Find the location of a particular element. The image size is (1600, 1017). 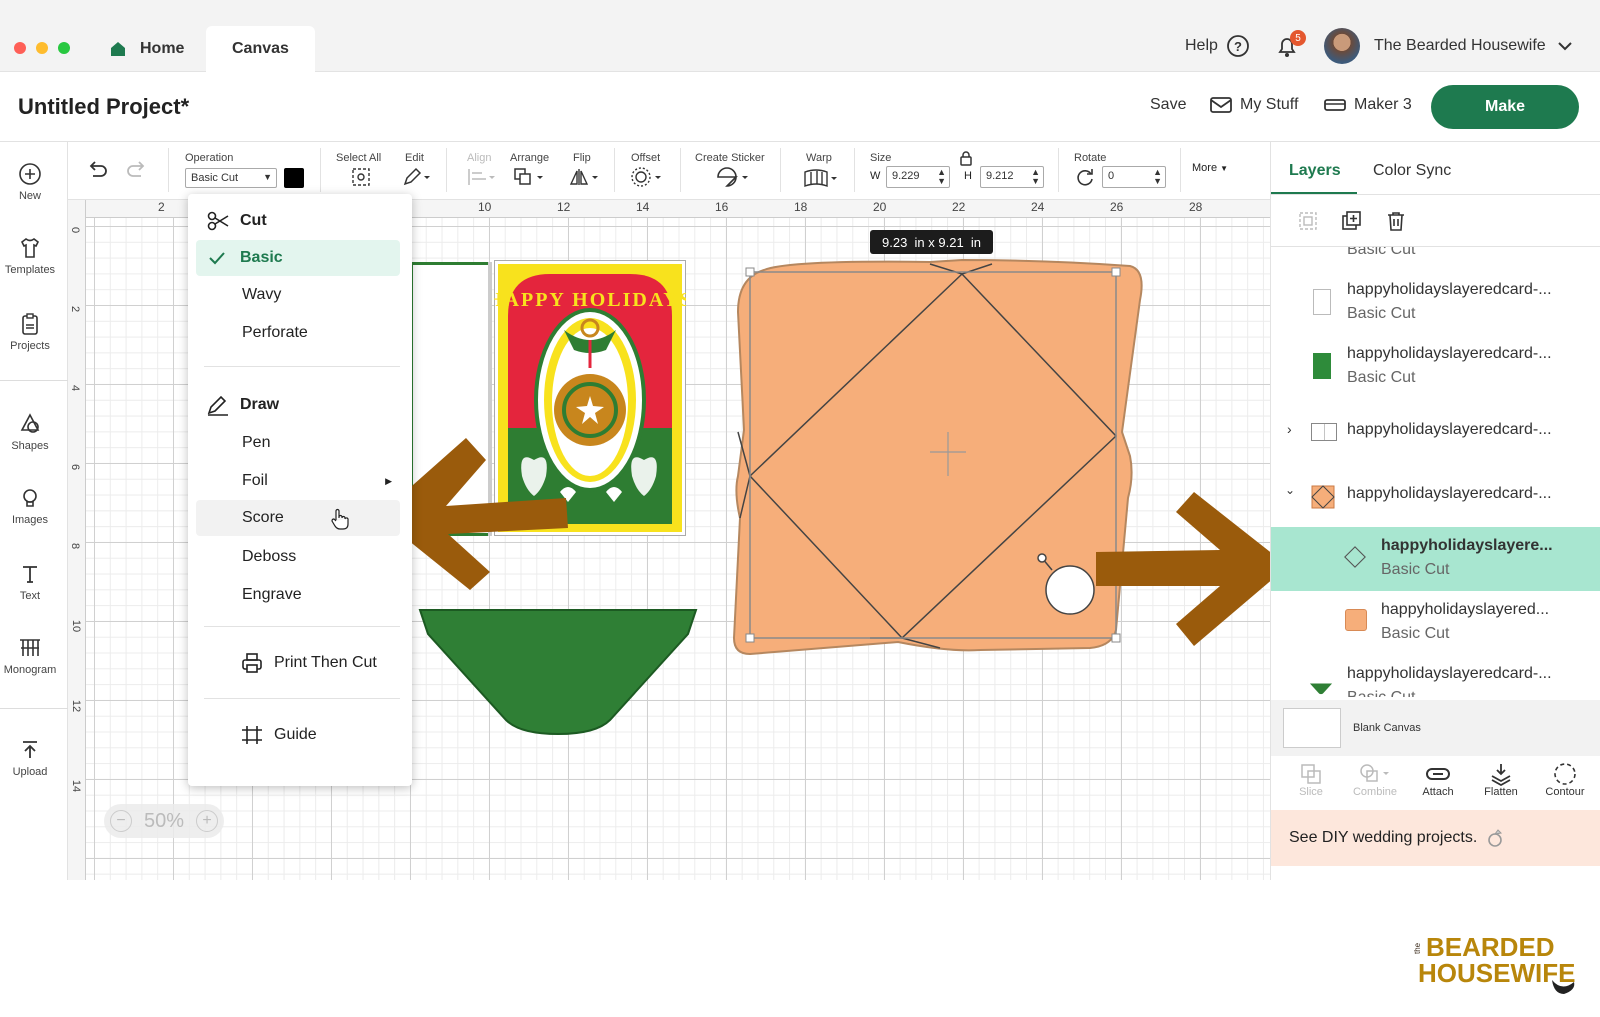

help-button: Help ? is located at coordinates (1217, 46).